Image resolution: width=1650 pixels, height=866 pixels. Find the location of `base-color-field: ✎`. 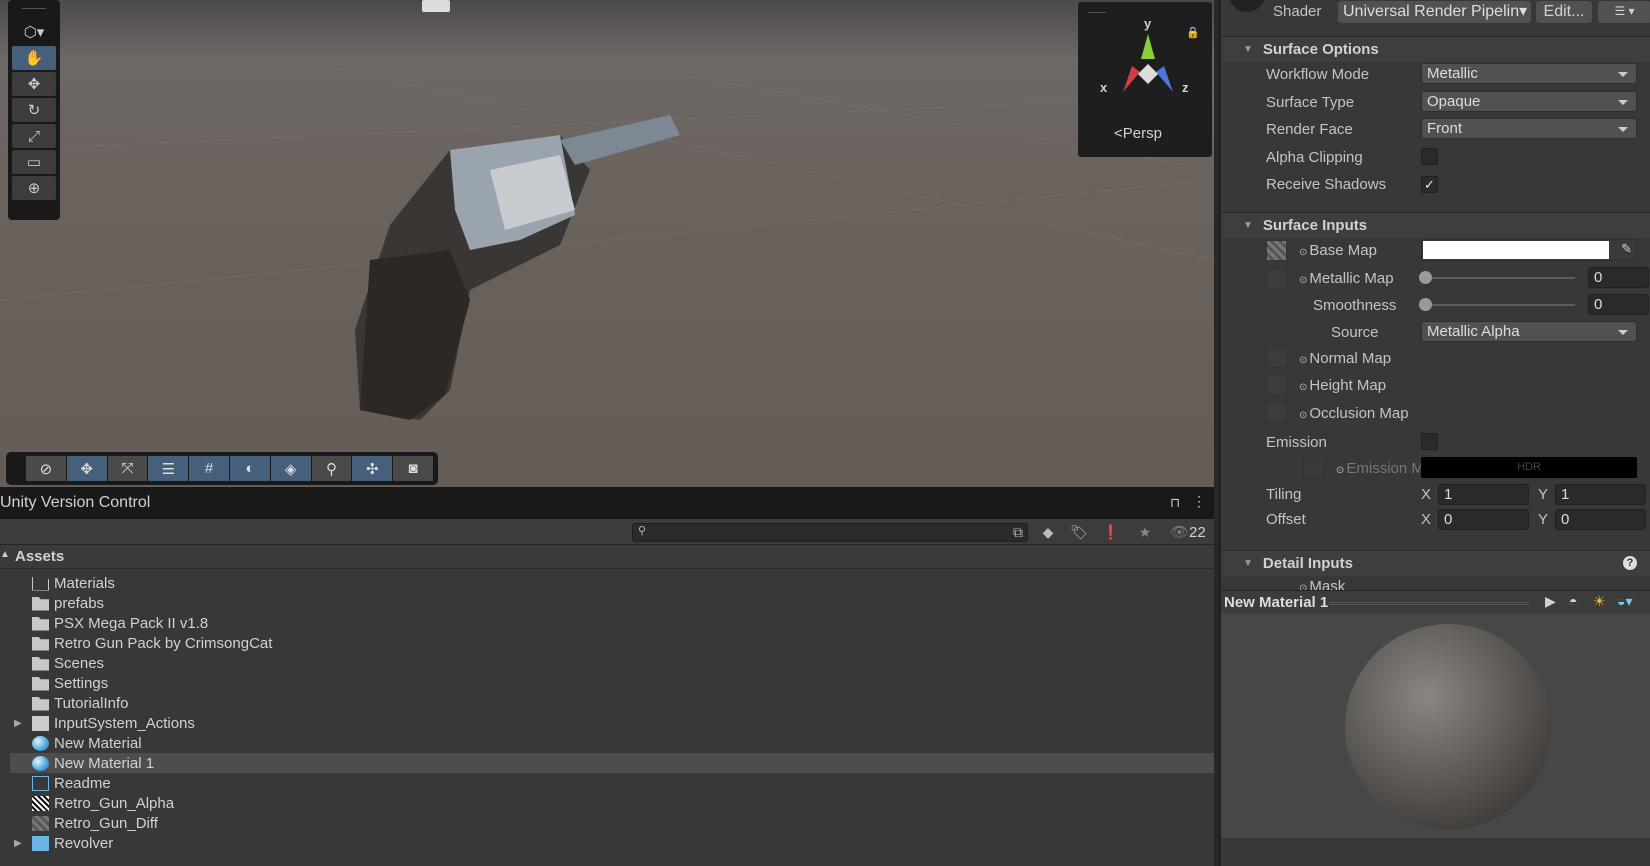

base-color-field: ✎ is located at coordinates (1529, 250).